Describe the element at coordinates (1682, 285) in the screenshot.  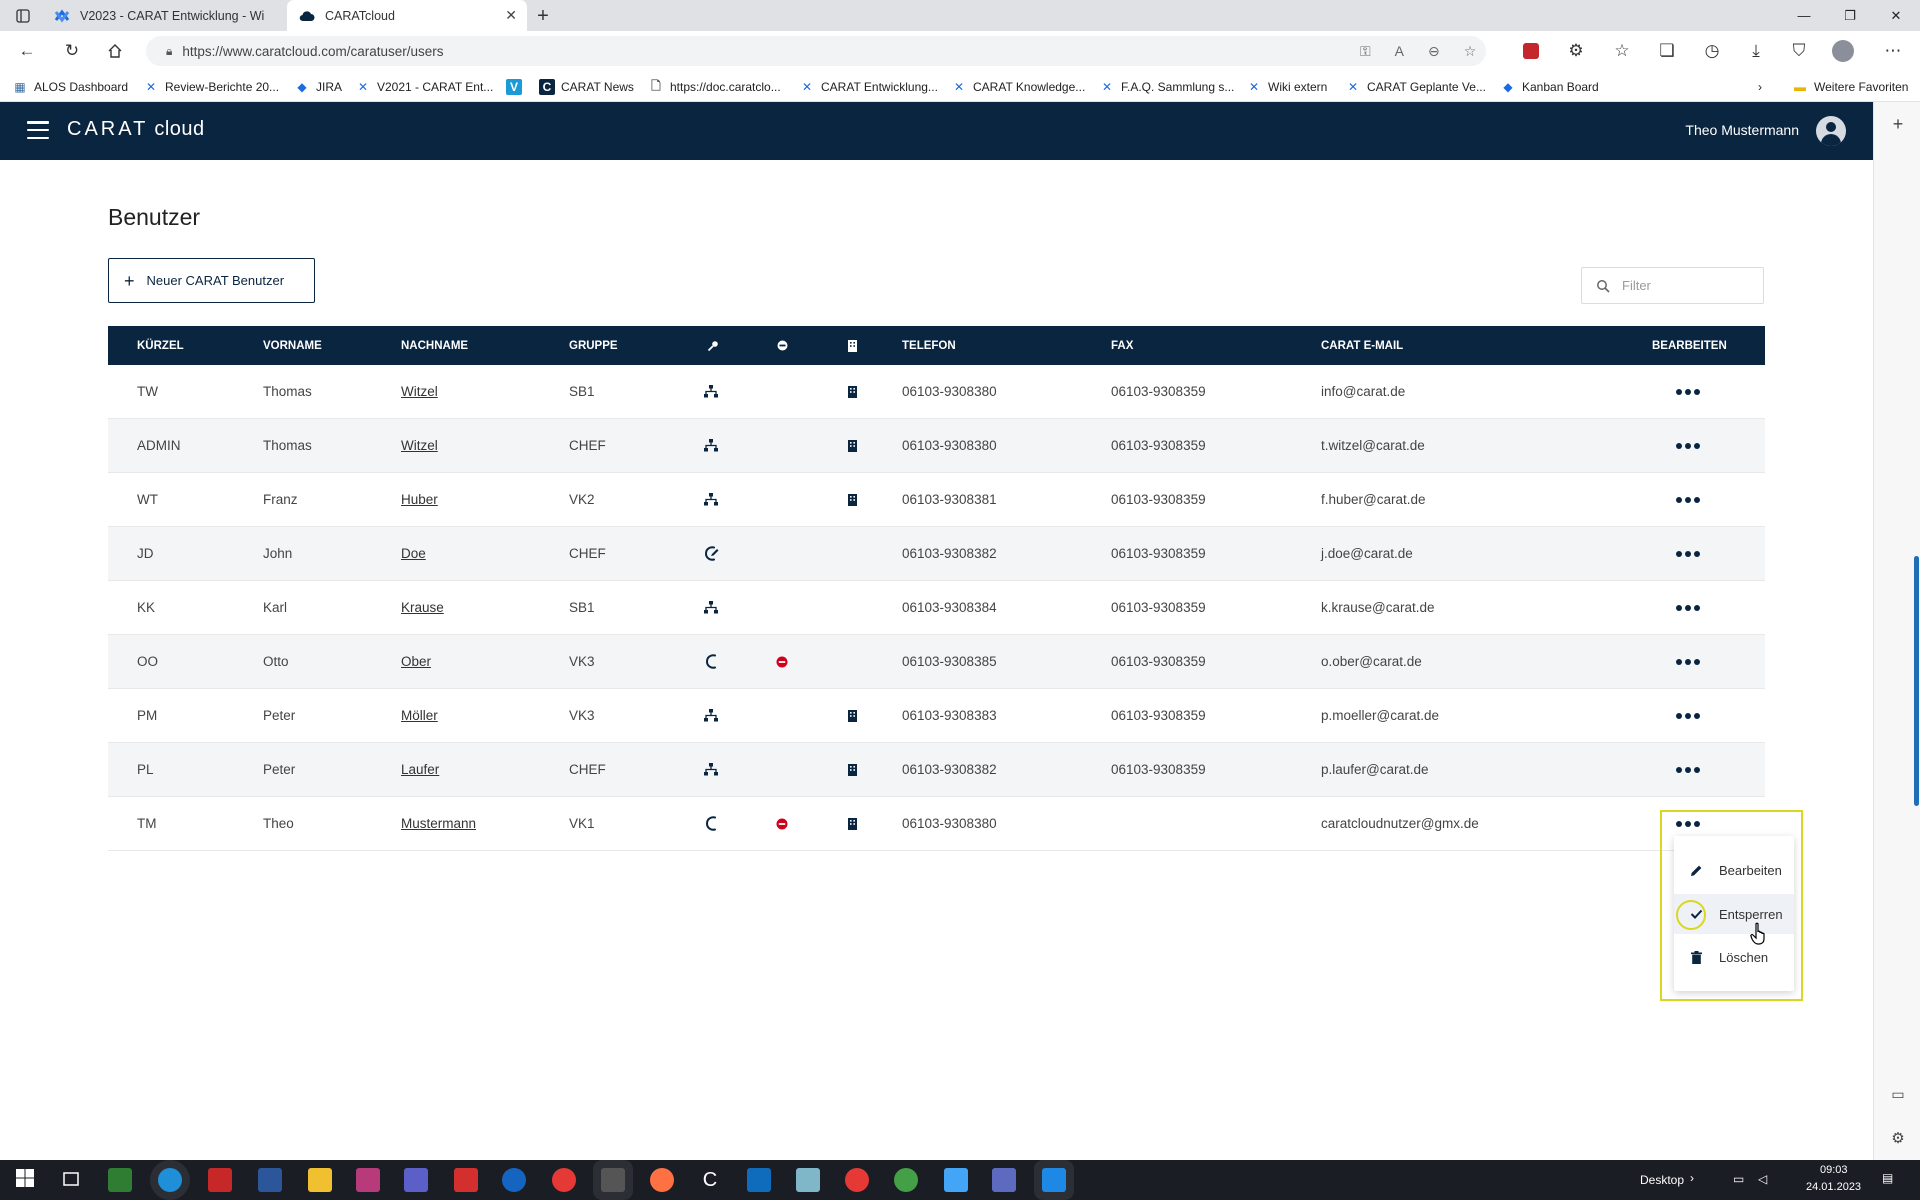
I see `filter-input` at that location.